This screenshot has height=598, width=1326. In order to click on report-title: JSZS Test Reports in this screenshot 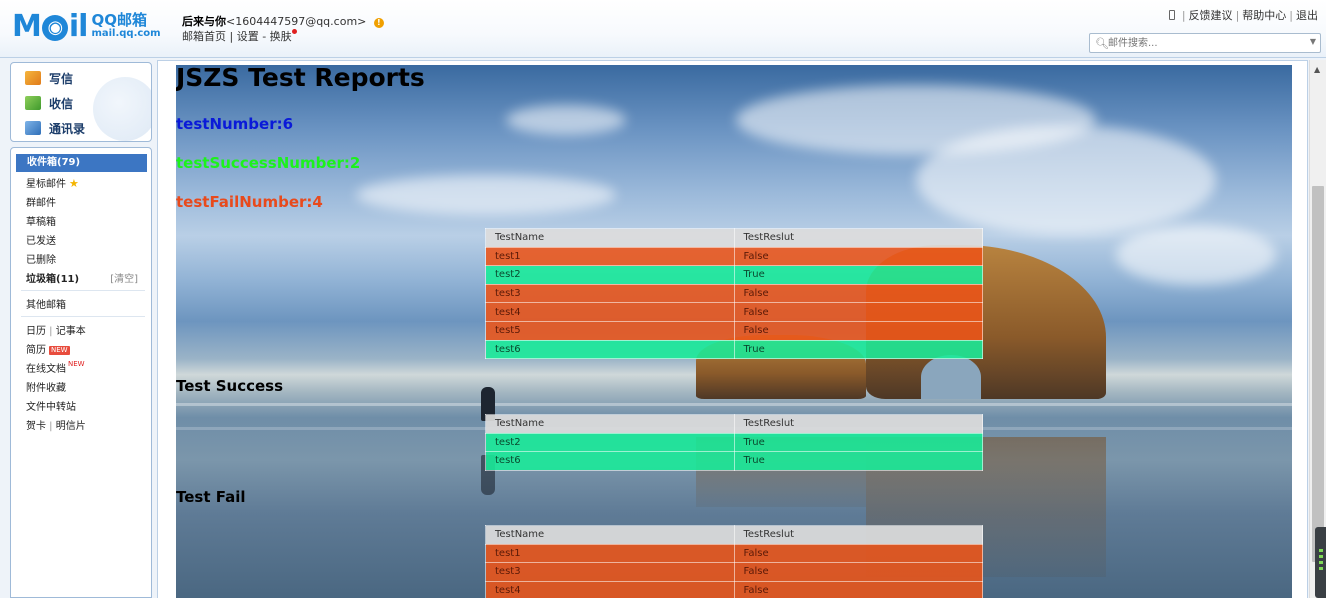, I will do `click(300, 78)`.